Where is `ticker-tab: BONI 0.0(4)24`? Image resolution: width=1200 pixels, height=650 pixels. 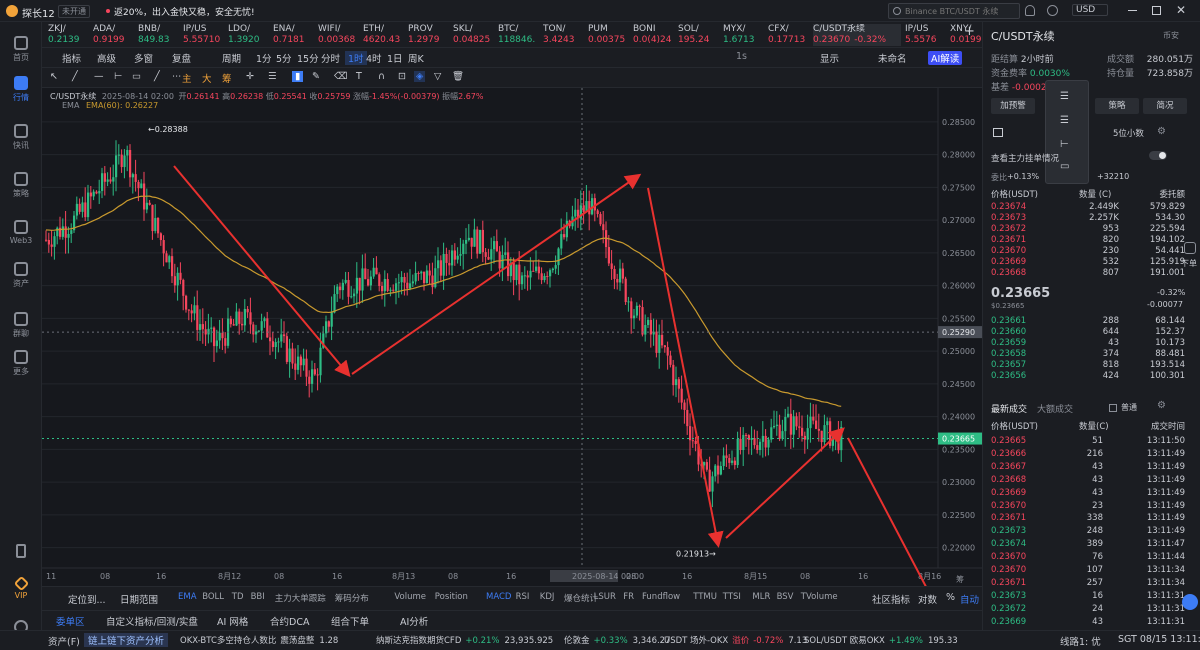
ticker-tab: BONI 0.0(4)24 is located at coordinates (653, 35).